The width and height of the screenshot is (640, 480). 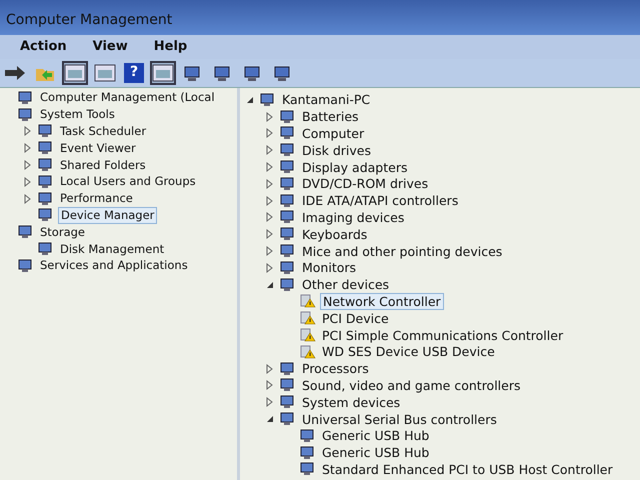 I want to click on menu-item: Help, so click(x=171, y=46).